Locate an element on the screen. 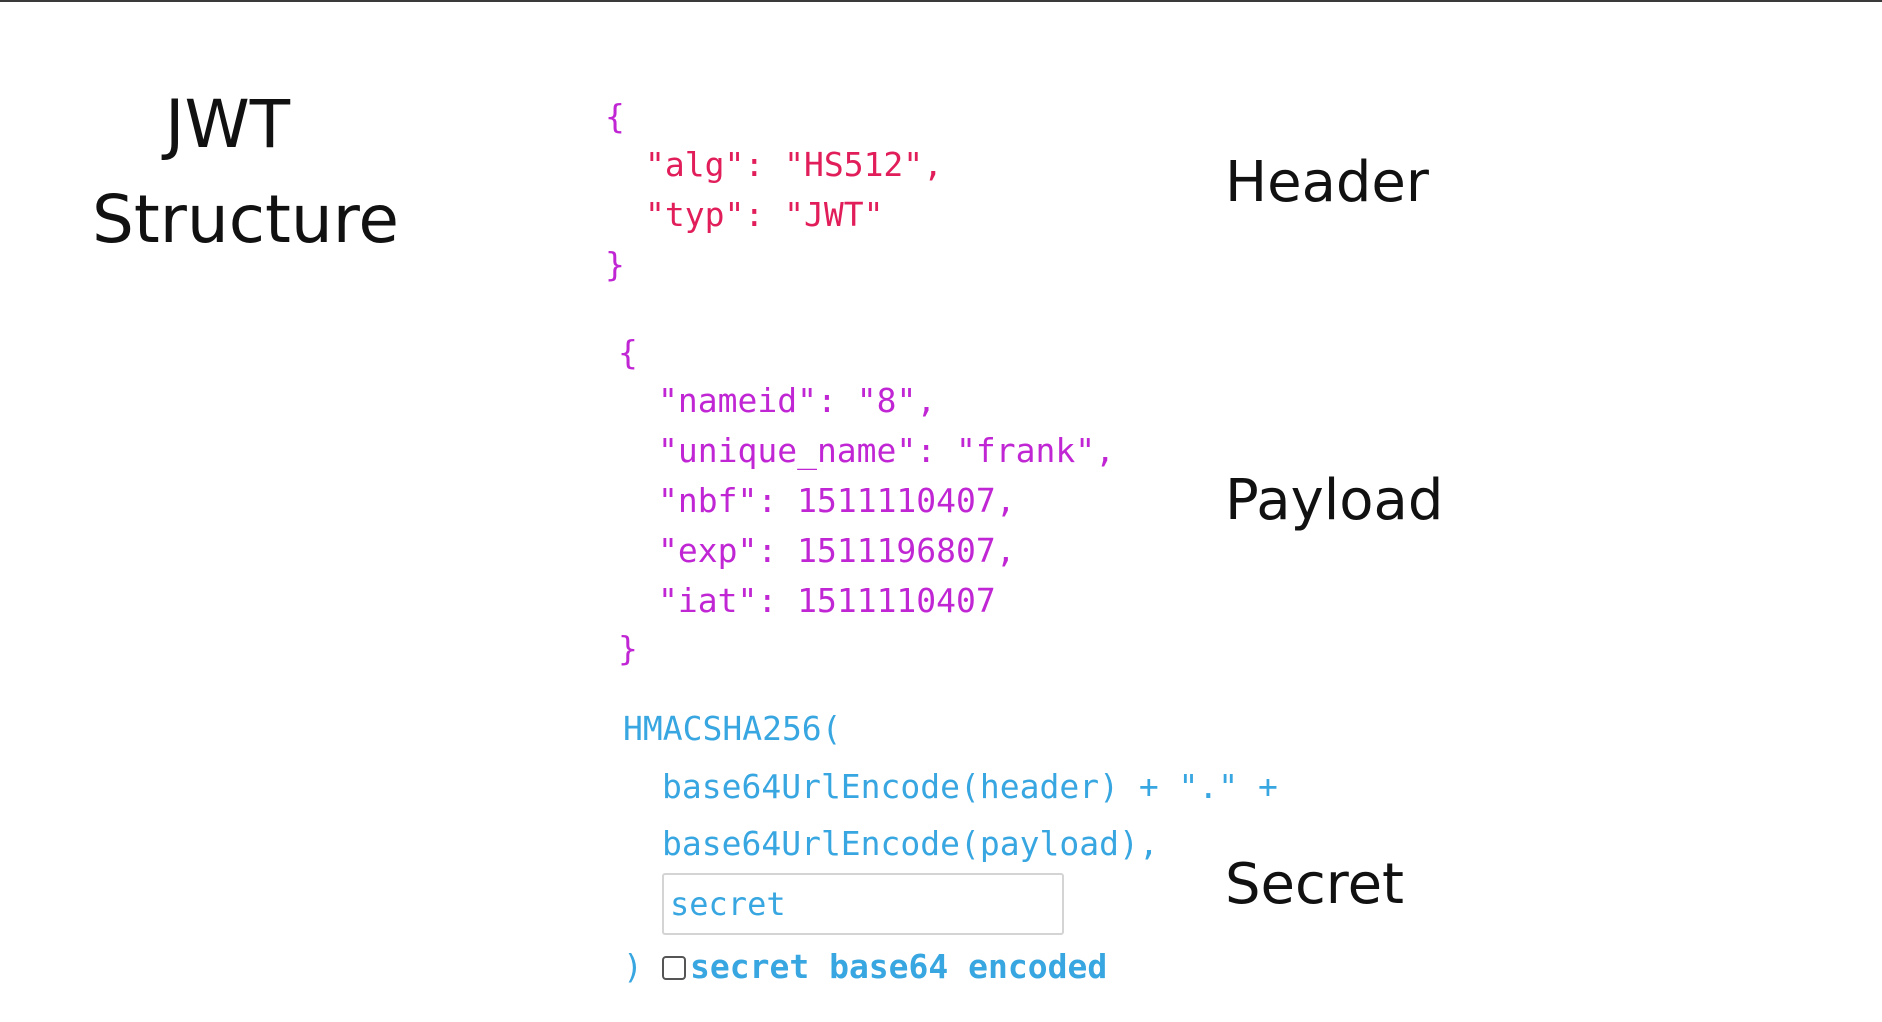 Image resolution: width=1882 pixels, height=1022 pixels. typ-value: "JWT" is located at coordinates (834, 214).